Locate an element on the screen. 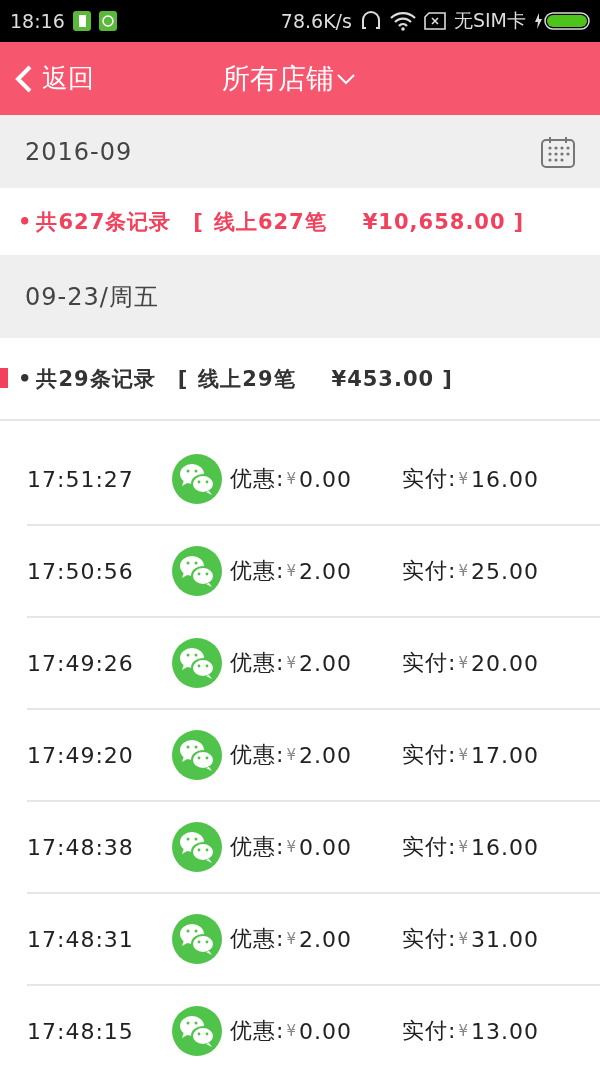  record-count: 共627条记录 is located at coordinates (104, 222).